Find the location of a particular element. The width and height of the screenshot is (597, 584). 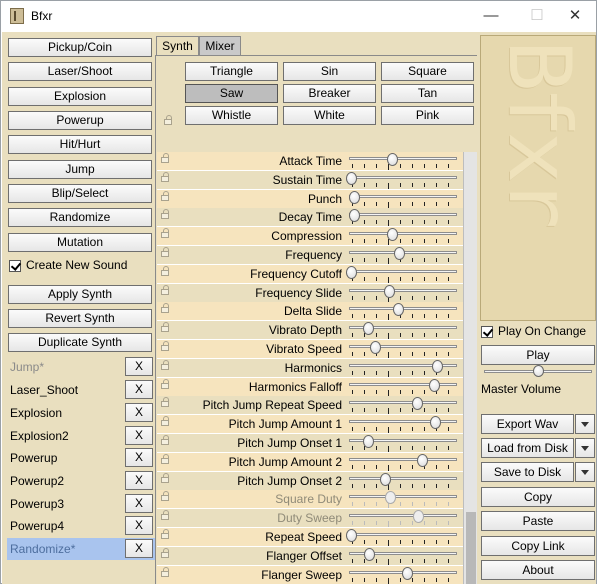

waveform-triangle-button: Triangle is located at coordinates (231, 71).